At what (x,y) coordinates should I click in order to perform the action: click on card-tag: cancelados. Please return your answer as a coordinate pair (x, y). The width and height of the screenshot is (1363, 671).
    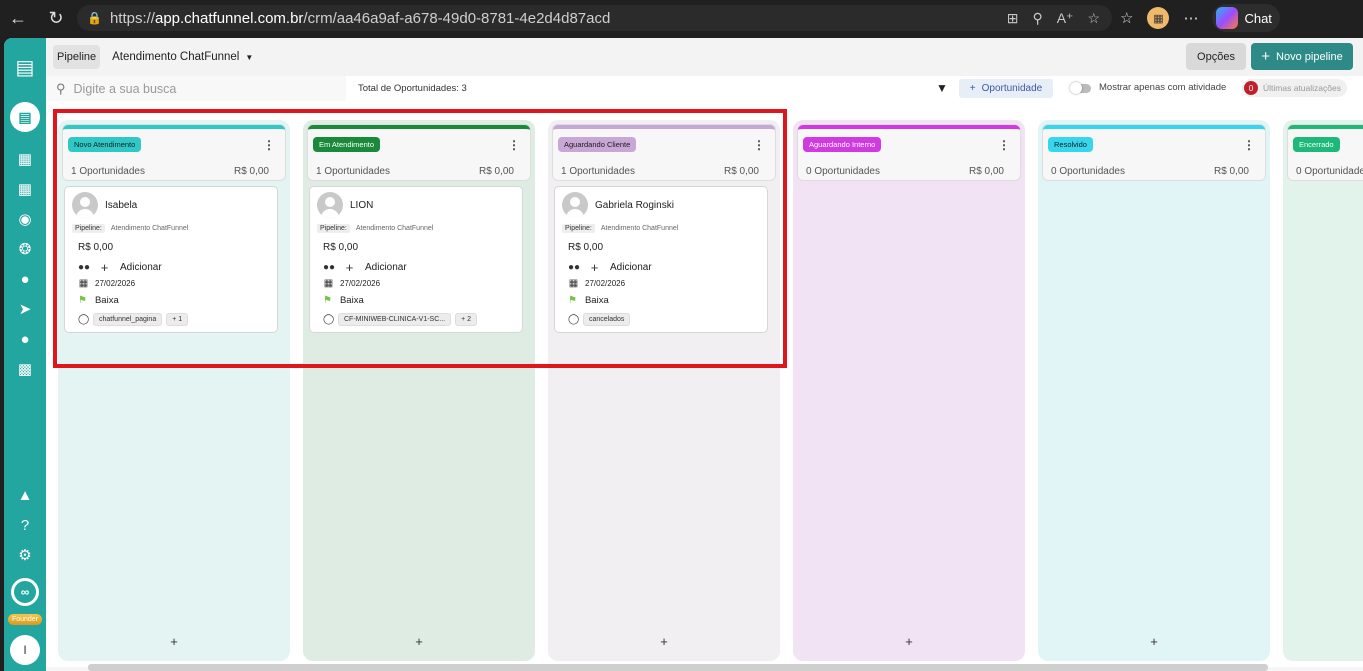
    Looking at the image, I should click on (607, 319).